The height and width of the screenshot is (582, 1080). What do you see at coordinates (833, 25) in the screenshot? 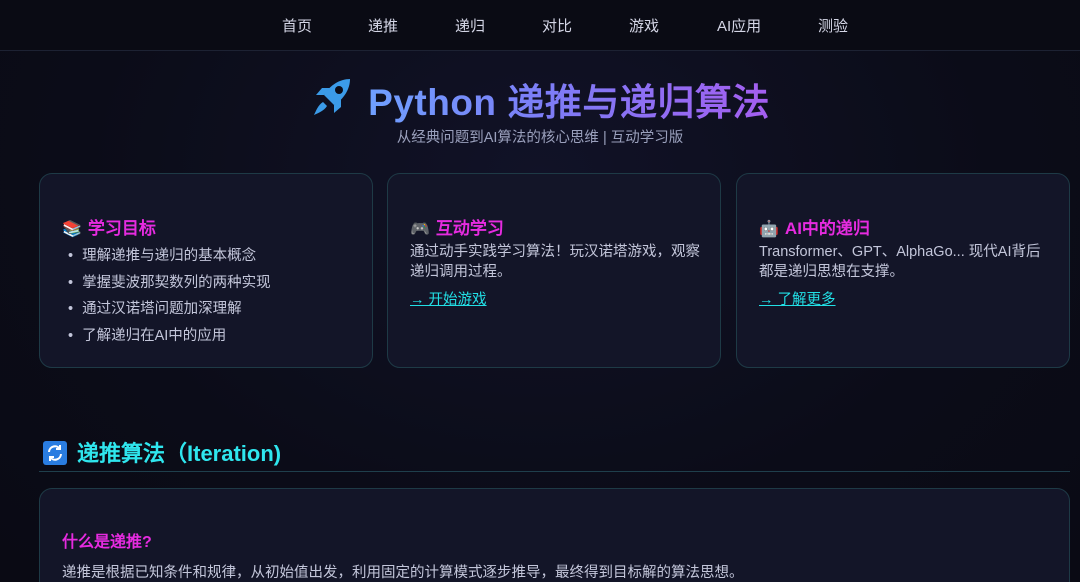
I see `nav-item-quiz: 测验` at bounding box center [833, 25].